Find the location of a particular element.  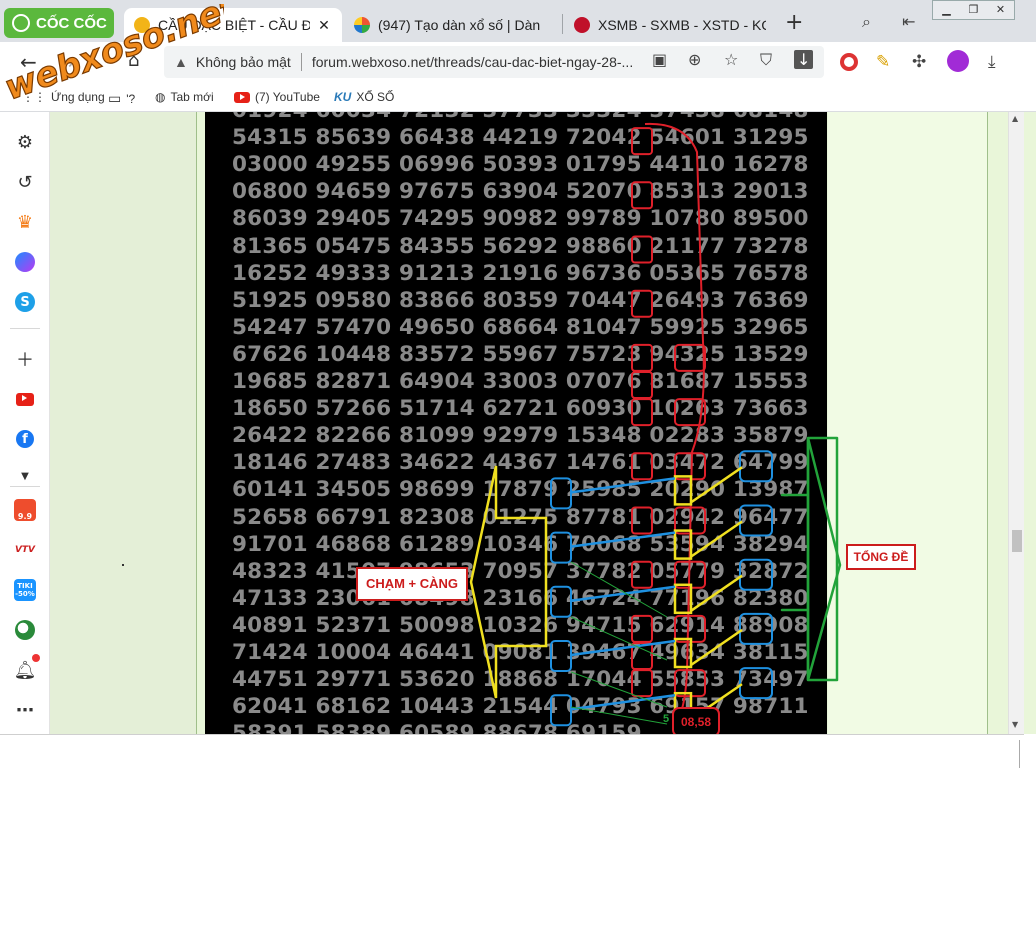

messenger-icon is located at coordinates (25, 262).